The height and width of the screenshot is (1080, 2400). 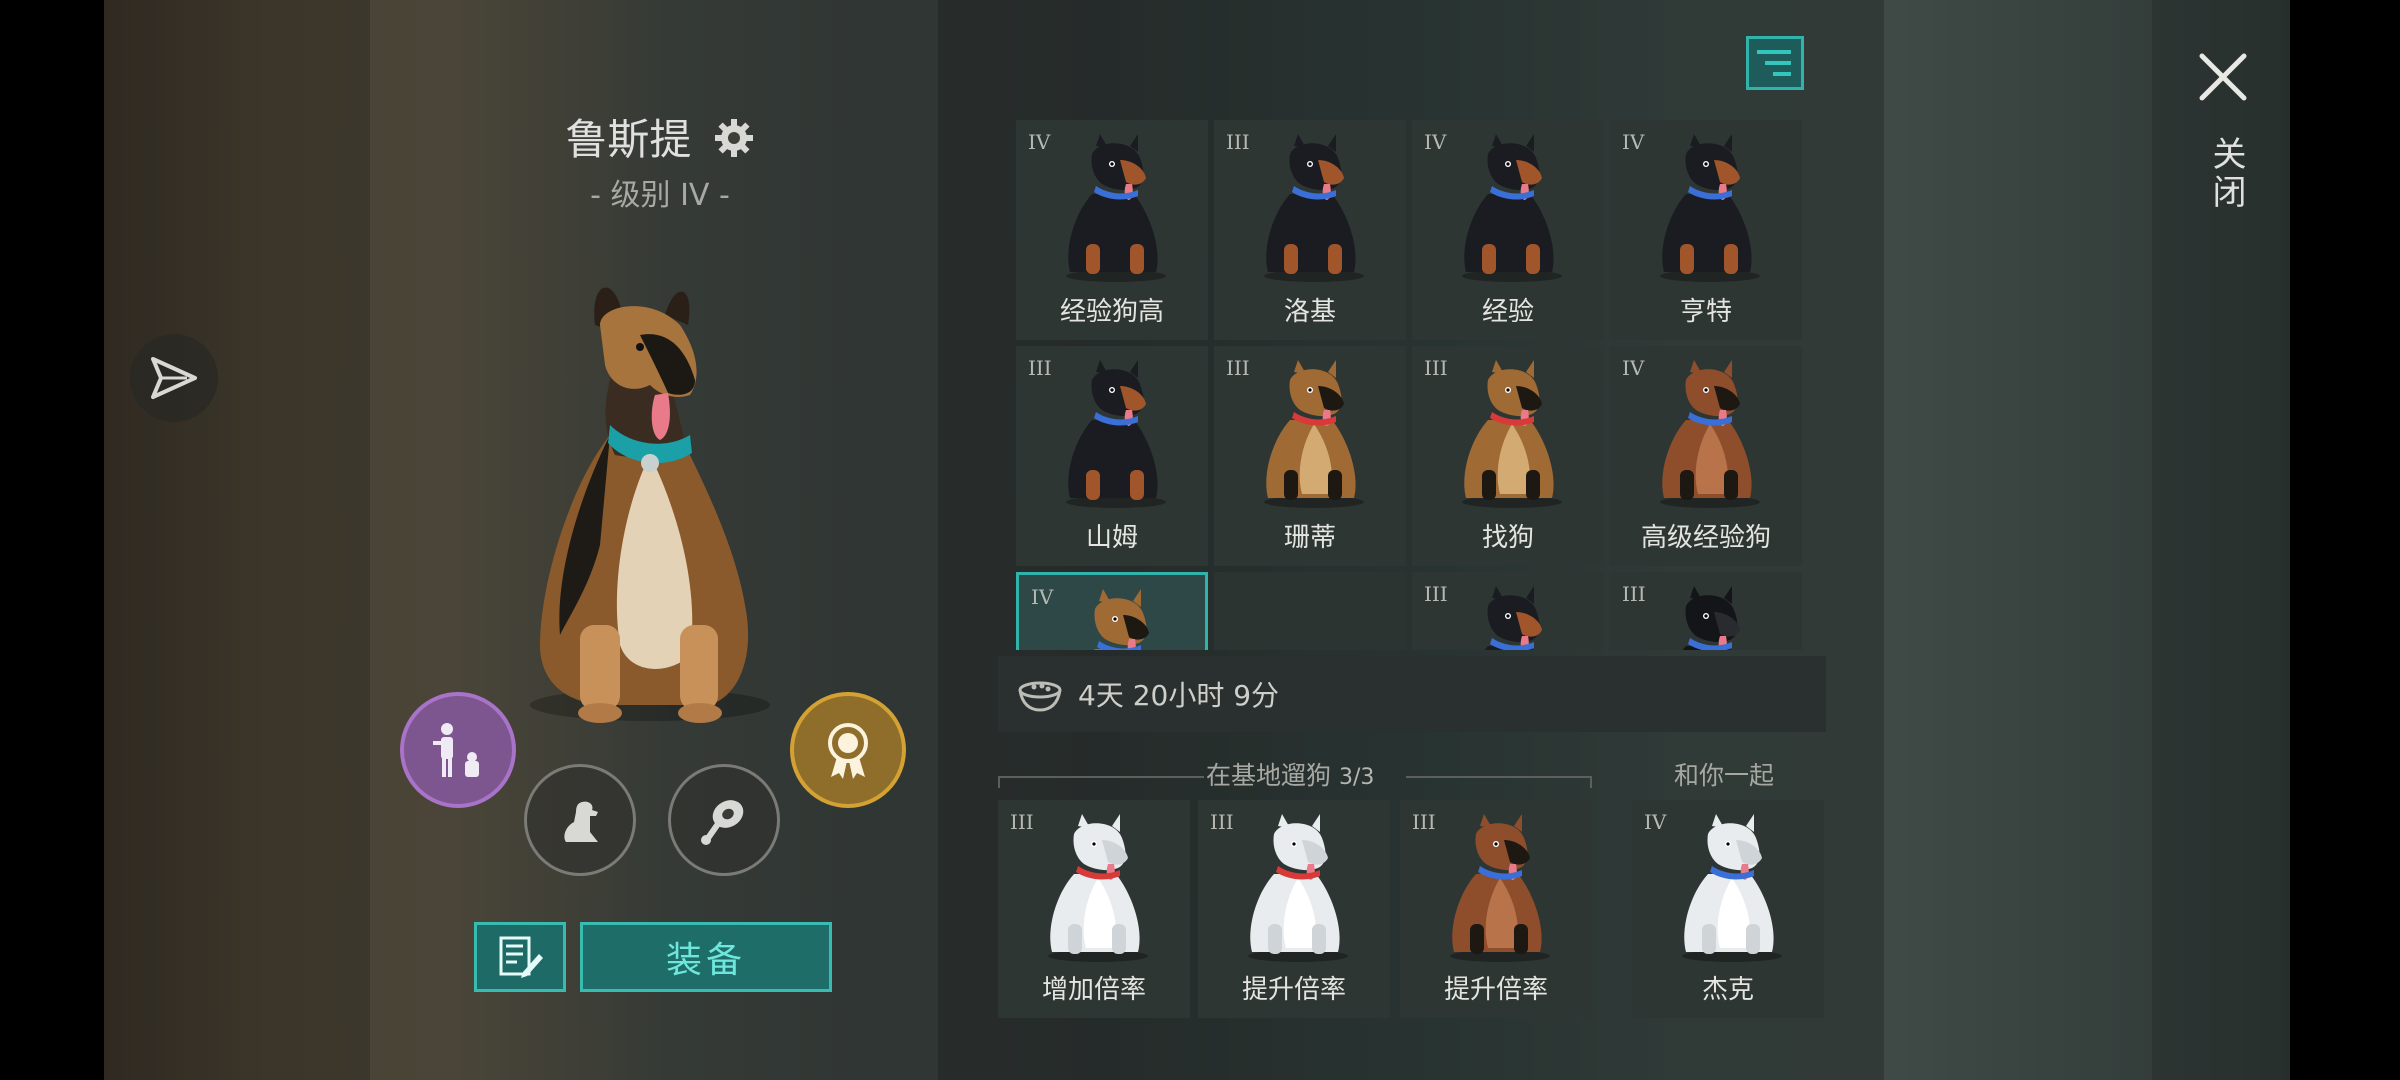 I want to click on dog-name-row: 鲁斯提, so click(x=660, y=137).